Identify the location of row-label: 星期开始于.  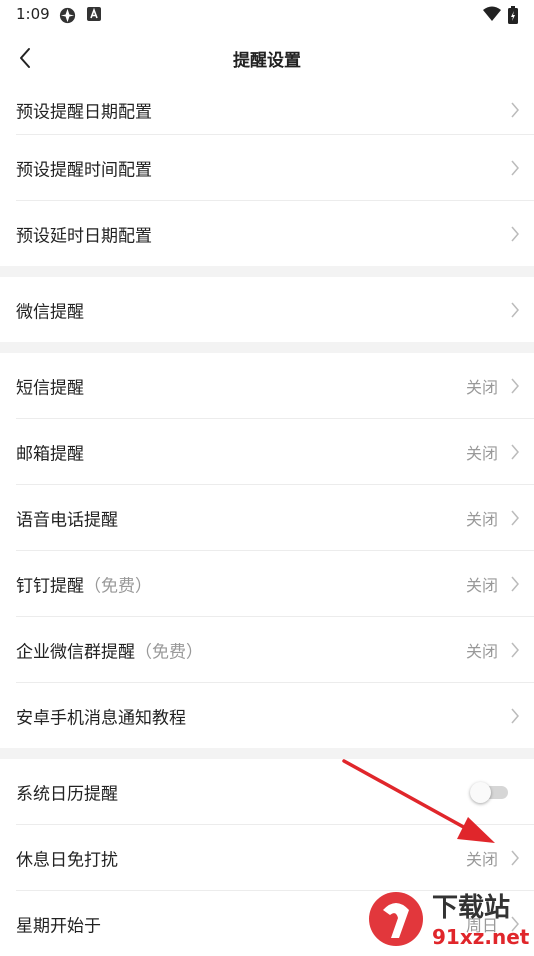
(58, 926).